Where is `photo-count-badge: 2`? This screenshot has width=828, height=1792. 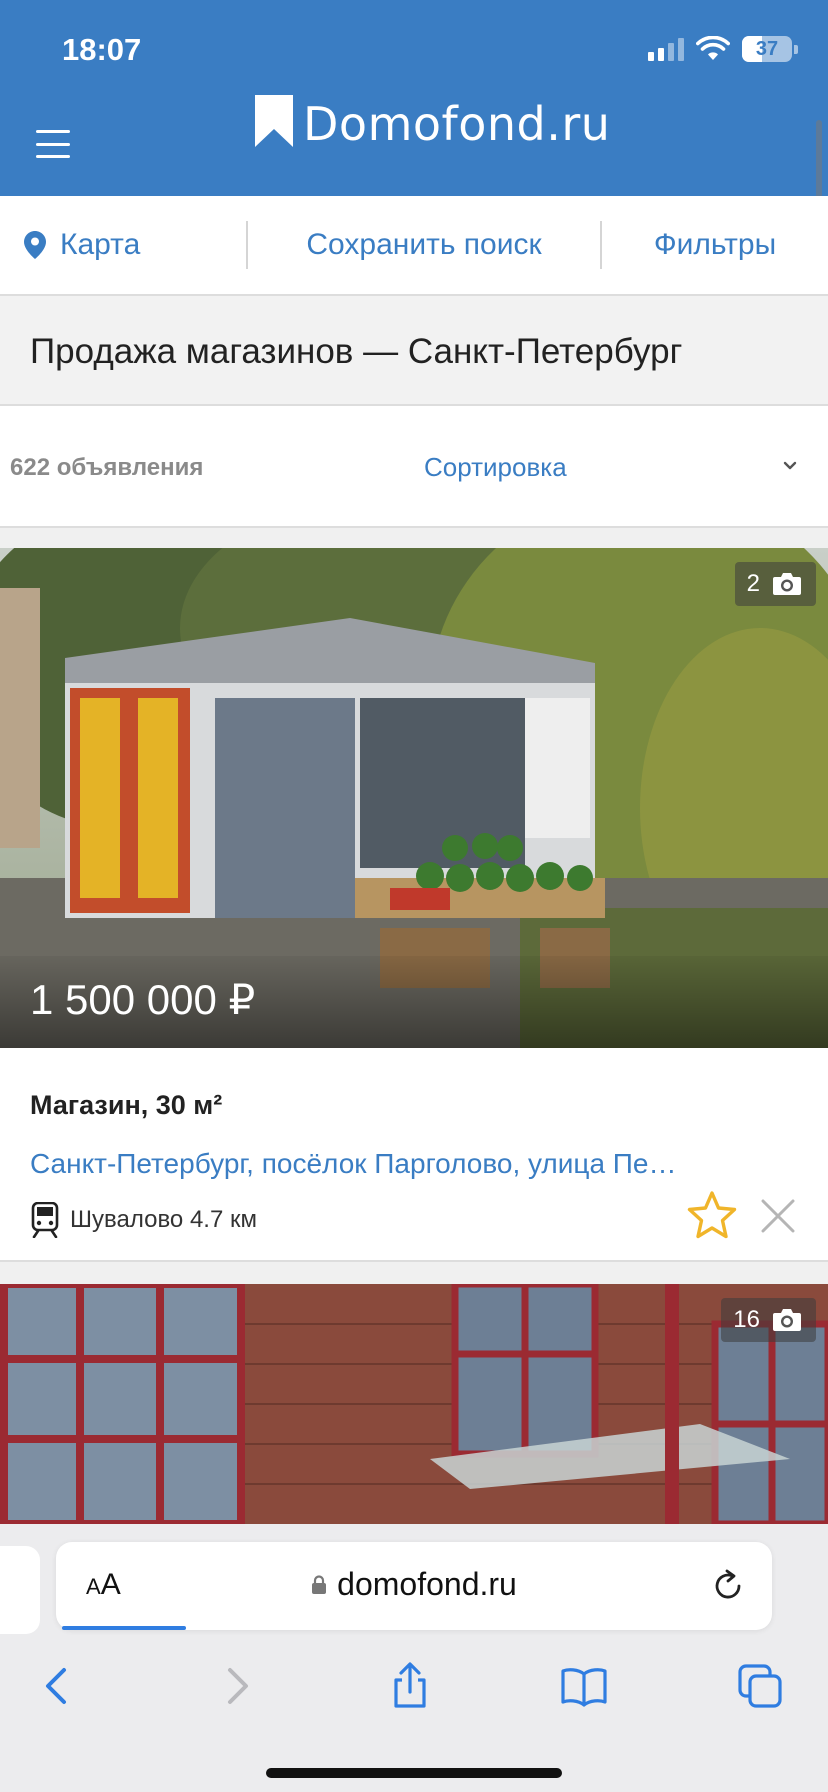
photo-count-badge: 2 is located at coordinates (775, 584).